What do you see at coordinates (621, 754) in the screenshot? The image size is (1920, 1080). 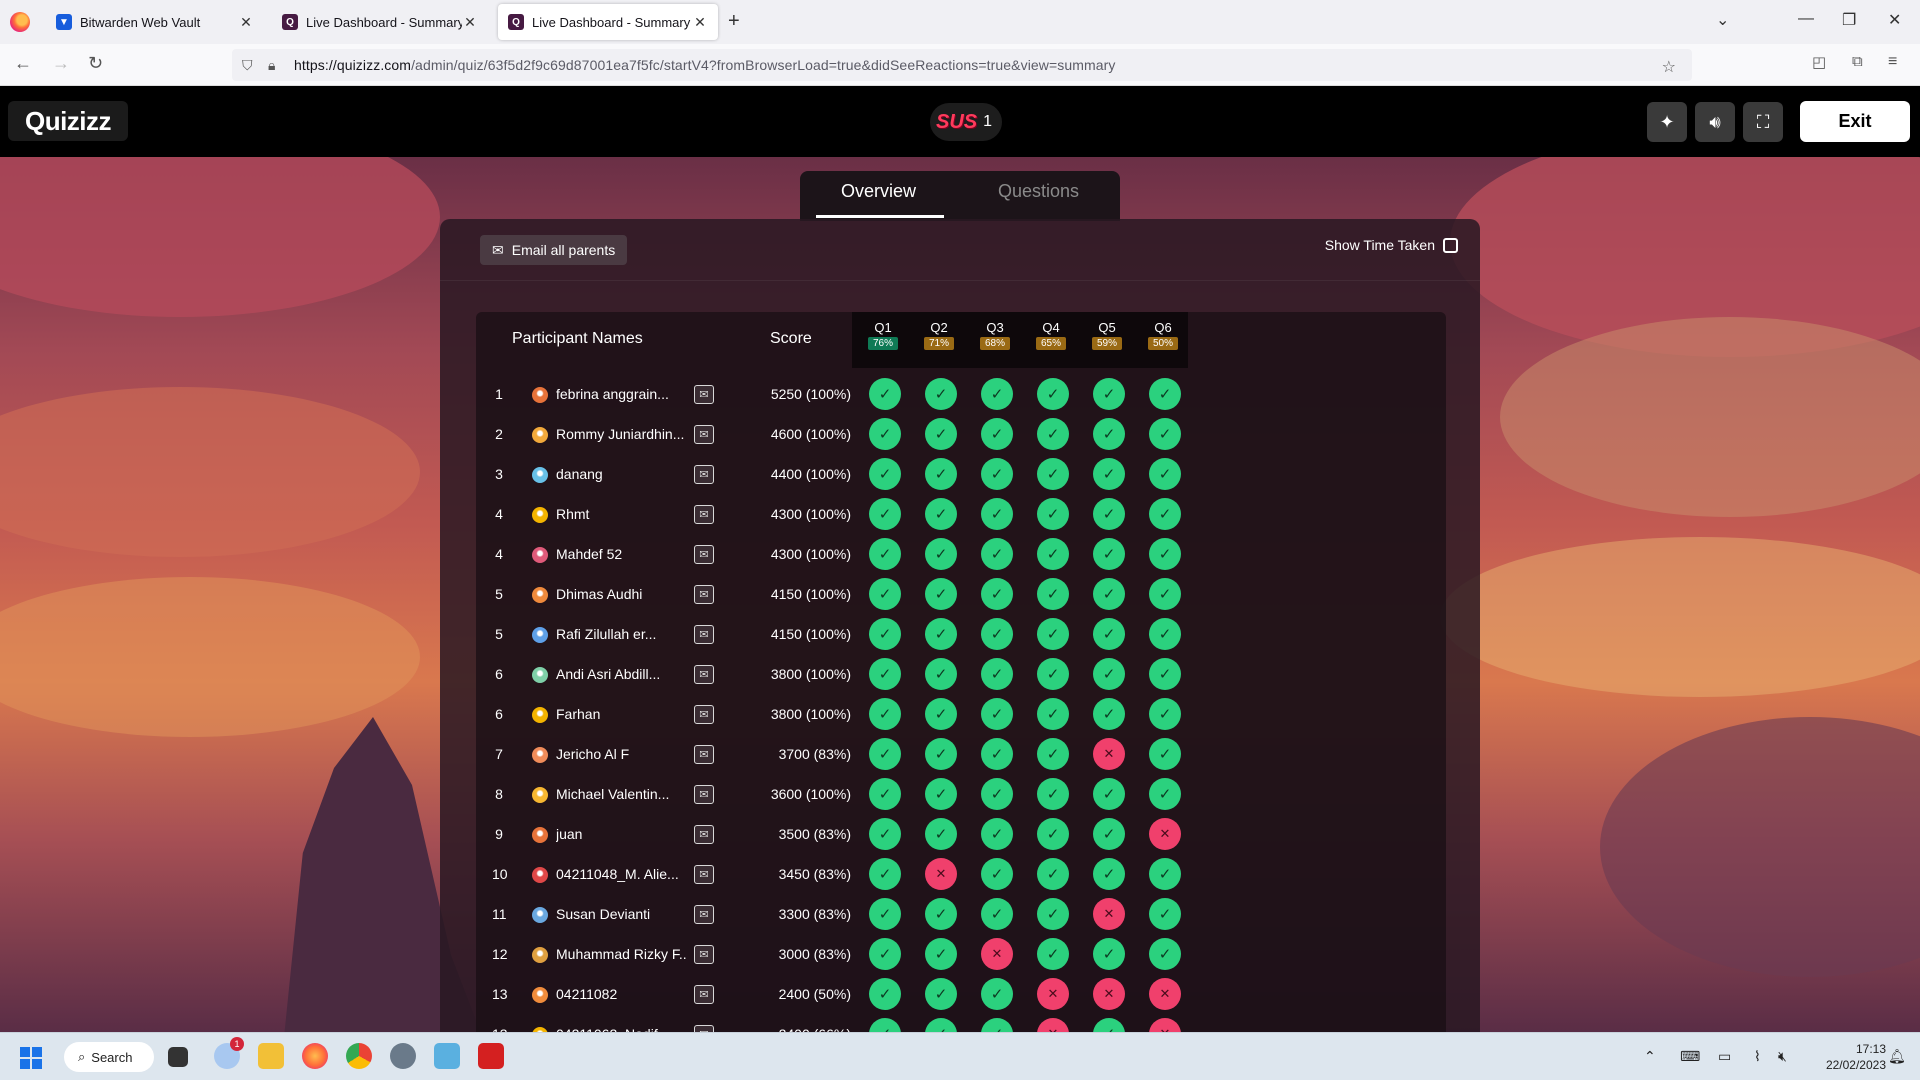 I see `participant-name: Jericho Al F` at bounding box center [621, 754].